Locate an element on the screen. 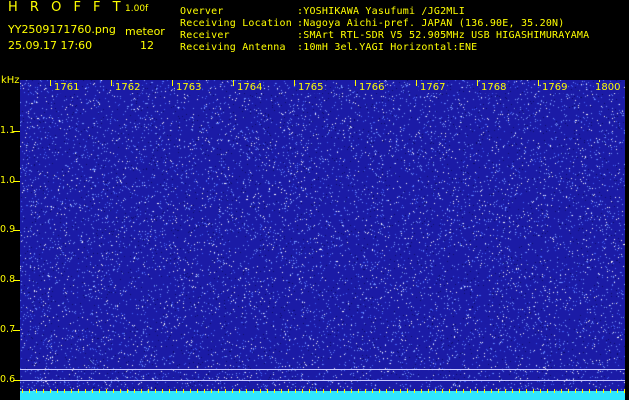 The height and width of the screenshot is (400, 629). time-label: 1765 is located at coordinates (311, 87).